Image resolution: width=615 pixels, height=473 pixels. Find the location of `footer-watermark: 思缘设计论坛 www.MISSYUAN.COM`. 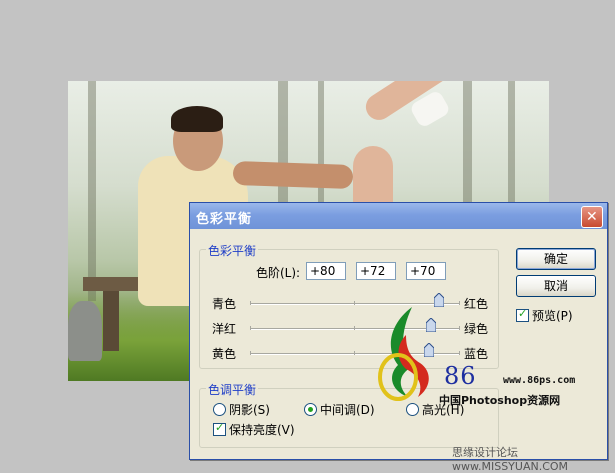

footer-watermark: 思缘设计论坛 www.MISSYUAN.COM is located at coordinates (510, 459).